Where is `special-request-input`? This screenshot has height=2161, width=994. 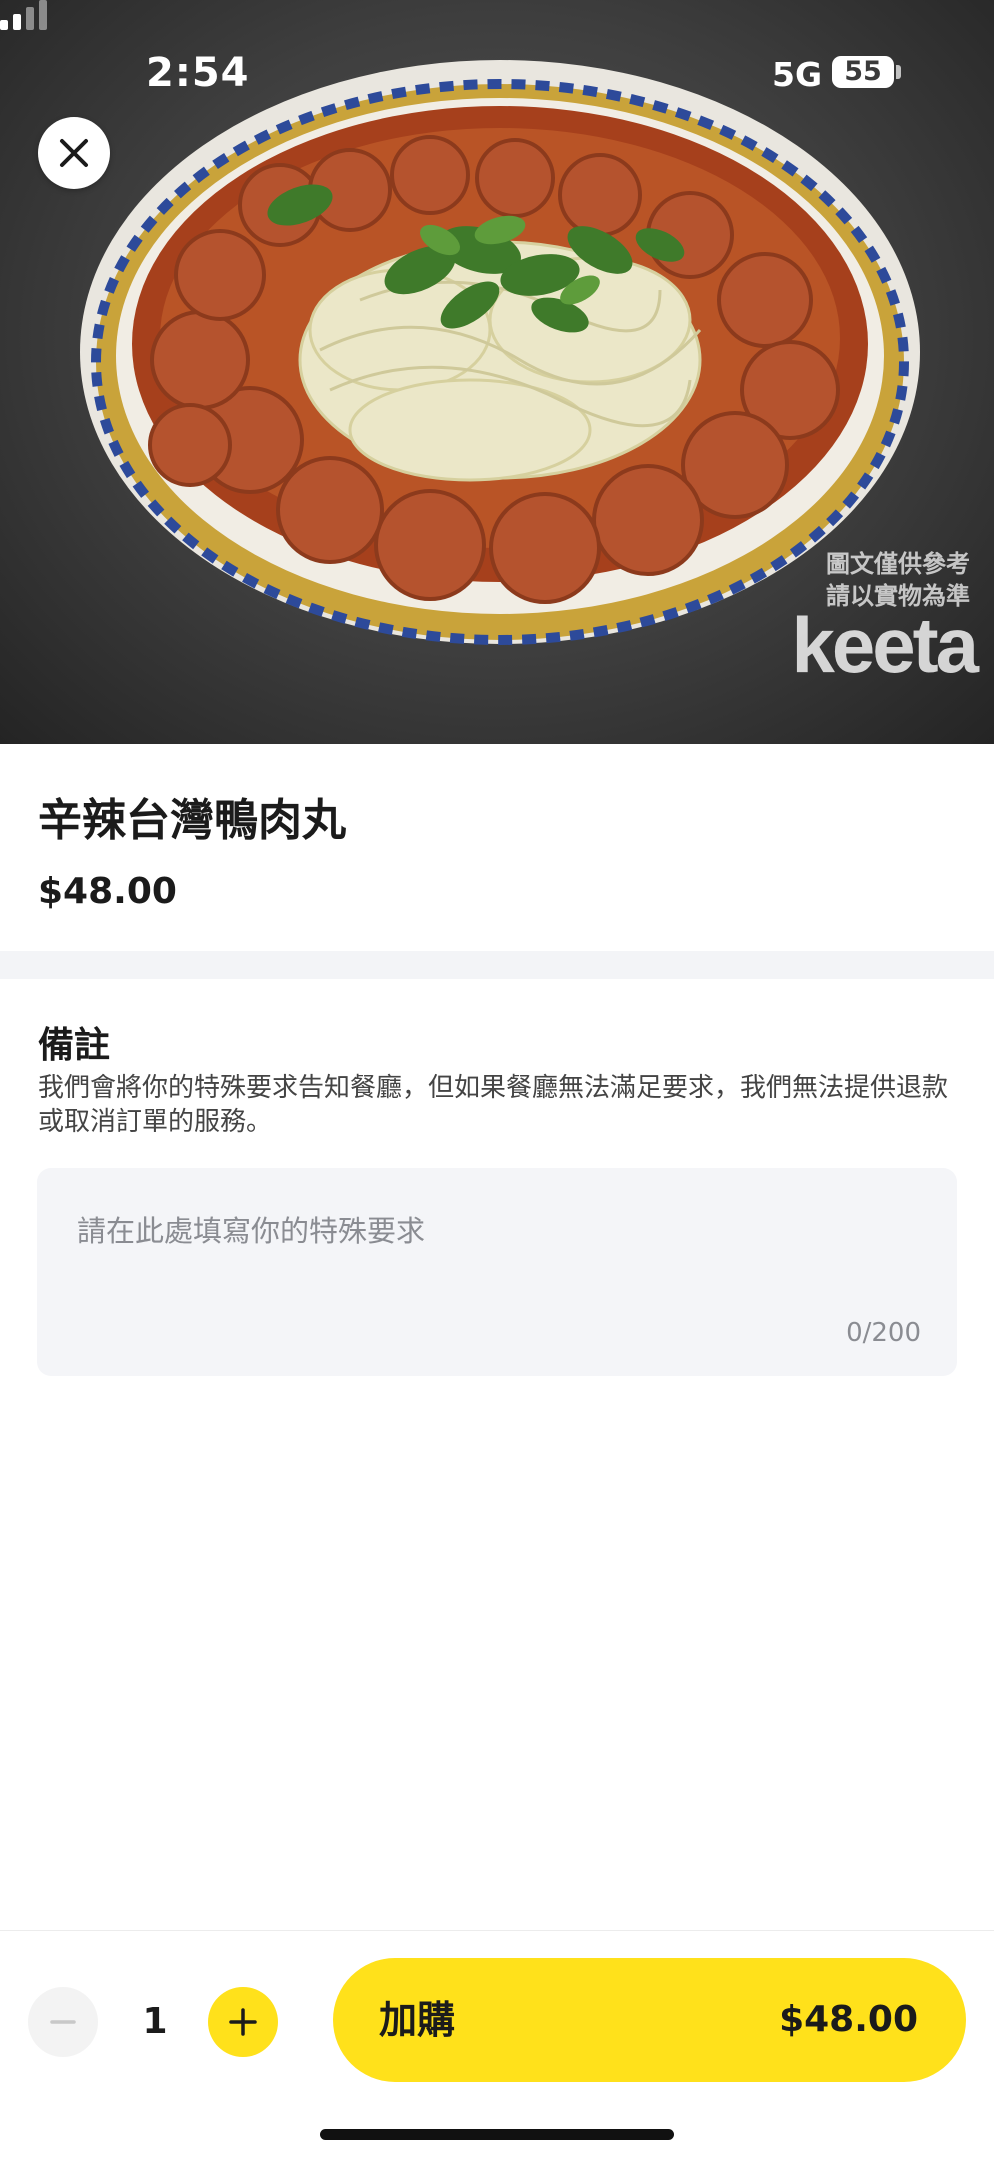 special-request-input is located at coordinates (497, 1248).